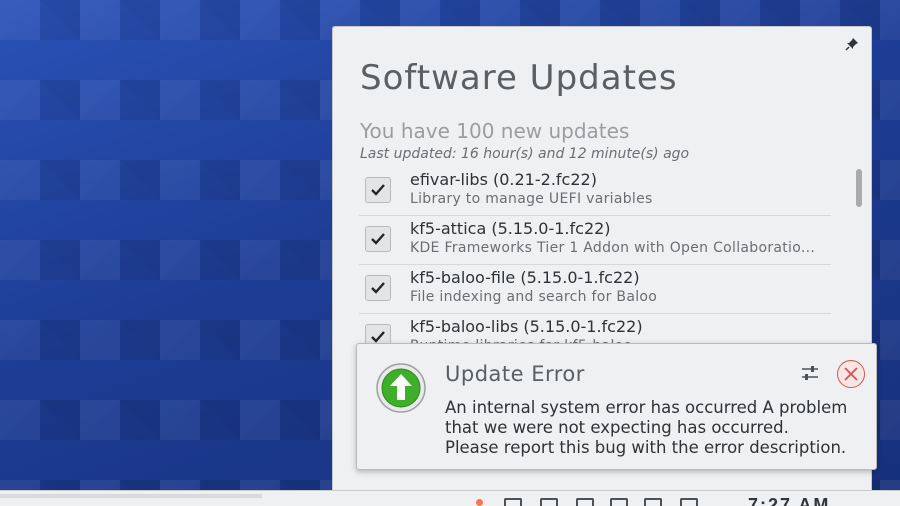 This screenshot has width=900, height=506. What do you see at coordinates (513, 502) in the screenshot?
I see `clipboard-icon` at bounding box center [513, 502].